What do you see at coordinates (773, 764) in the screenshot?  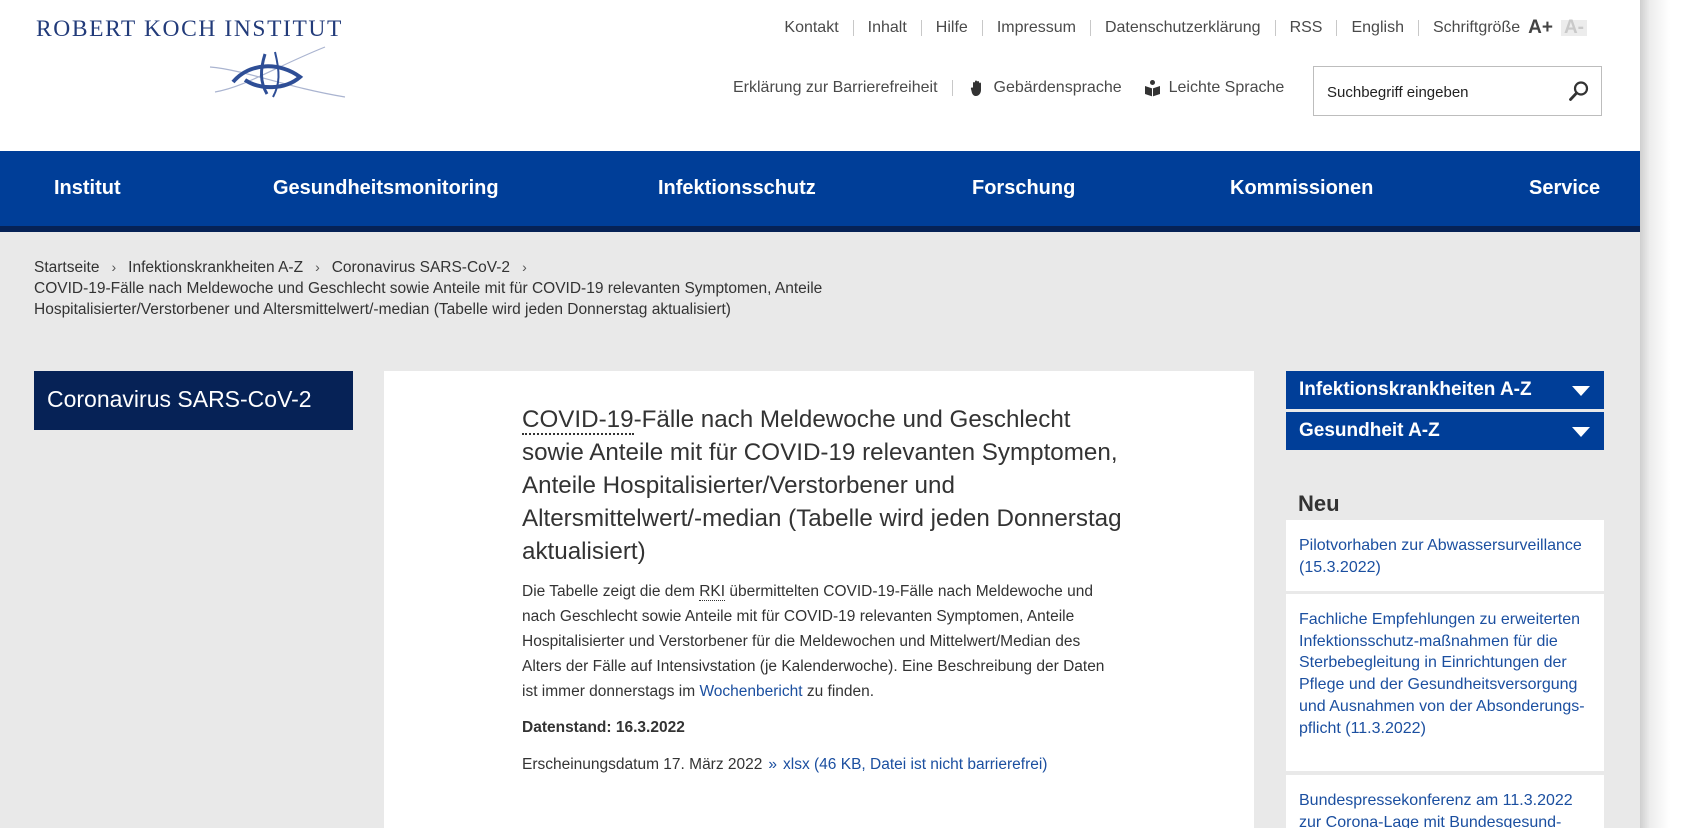 I see `double-arrow-icon: »` at bounding box center [773, 764].